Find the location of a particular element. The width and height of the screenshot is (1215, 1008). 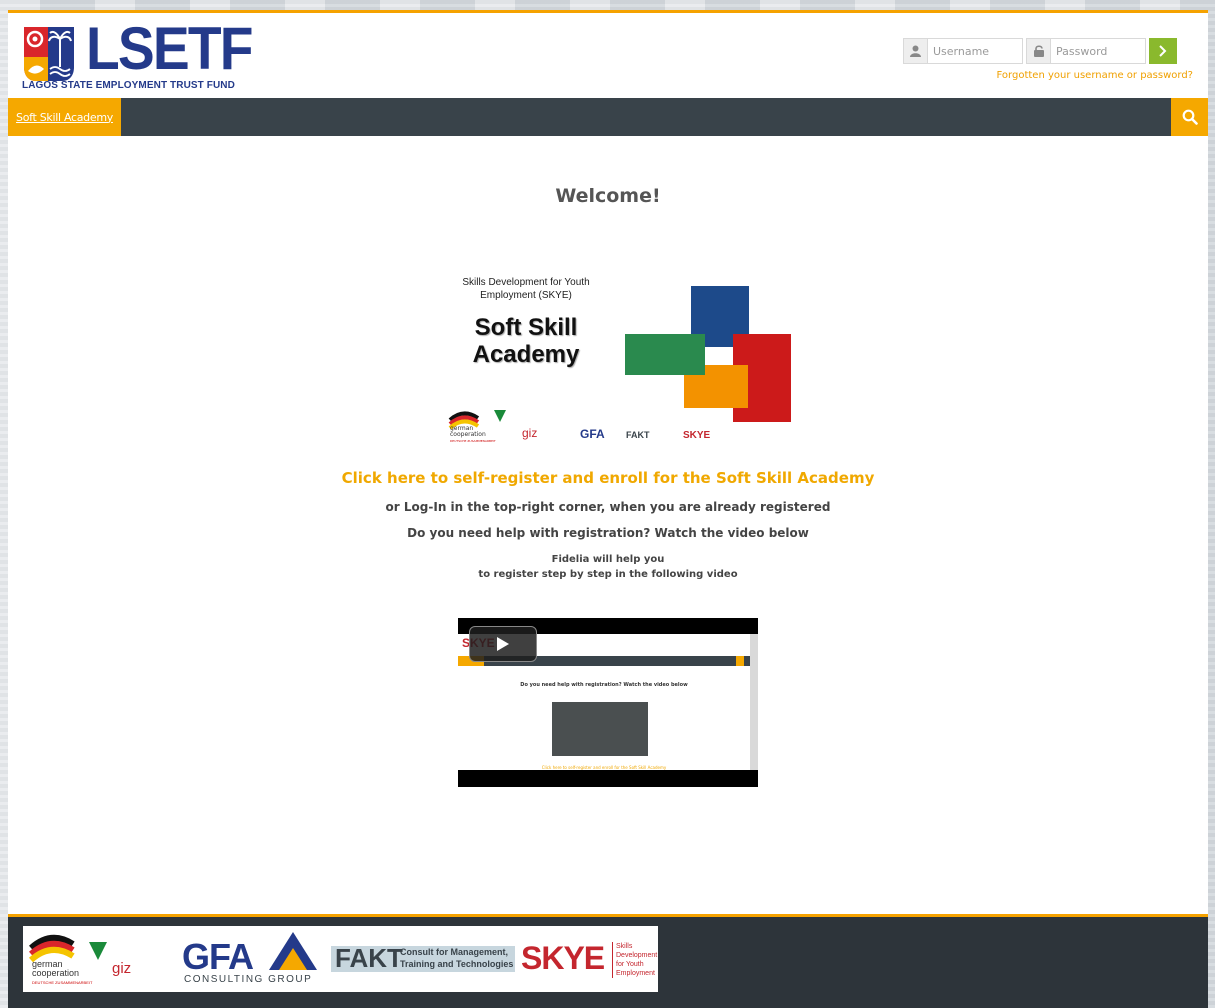

lsetf-logo: LSETF LAGOS STATE EMPLOYMENT TRUST FUND is located at coordinates (137, 56).